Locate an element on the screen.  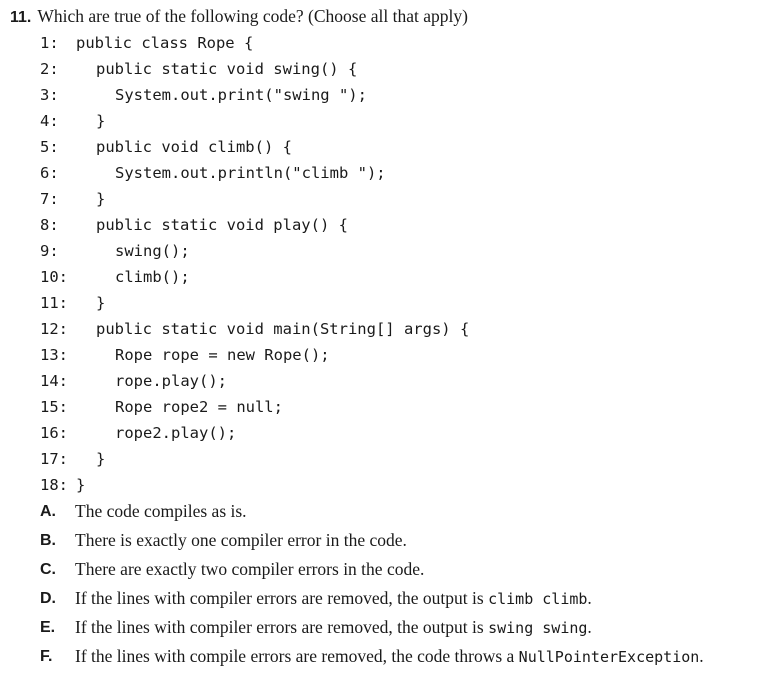
code-line: 2: public static void swing() { is located at coordinates (385, 69).